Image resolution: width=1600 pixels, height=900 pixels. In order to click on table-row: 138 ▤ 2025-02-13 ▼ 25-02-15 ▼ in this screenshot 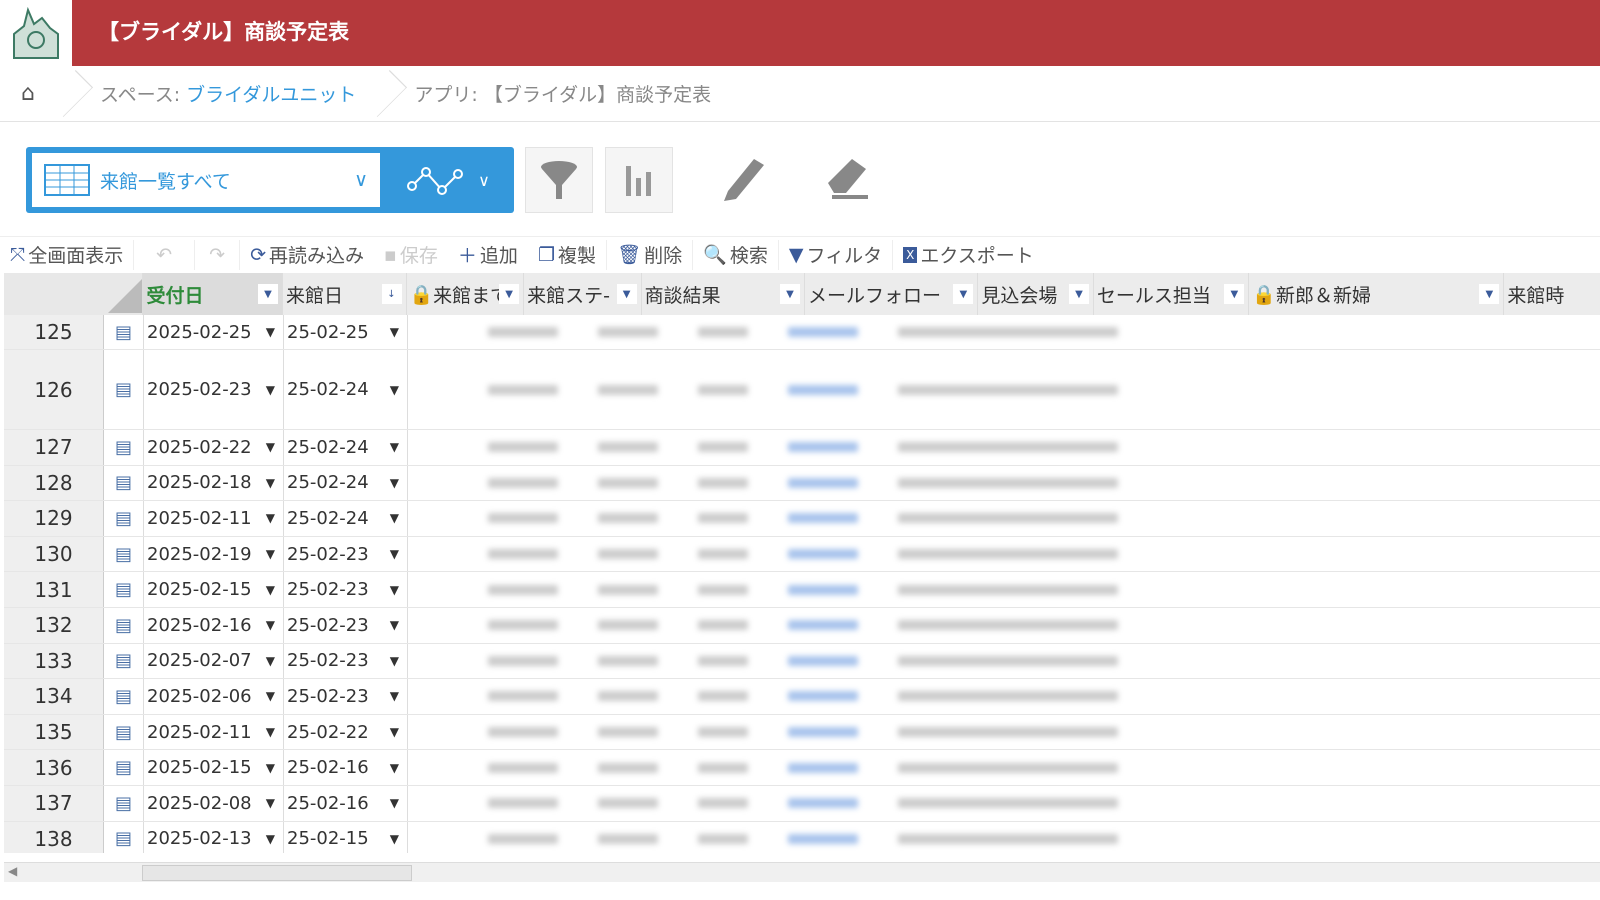, I will do `click(802, 837)`.